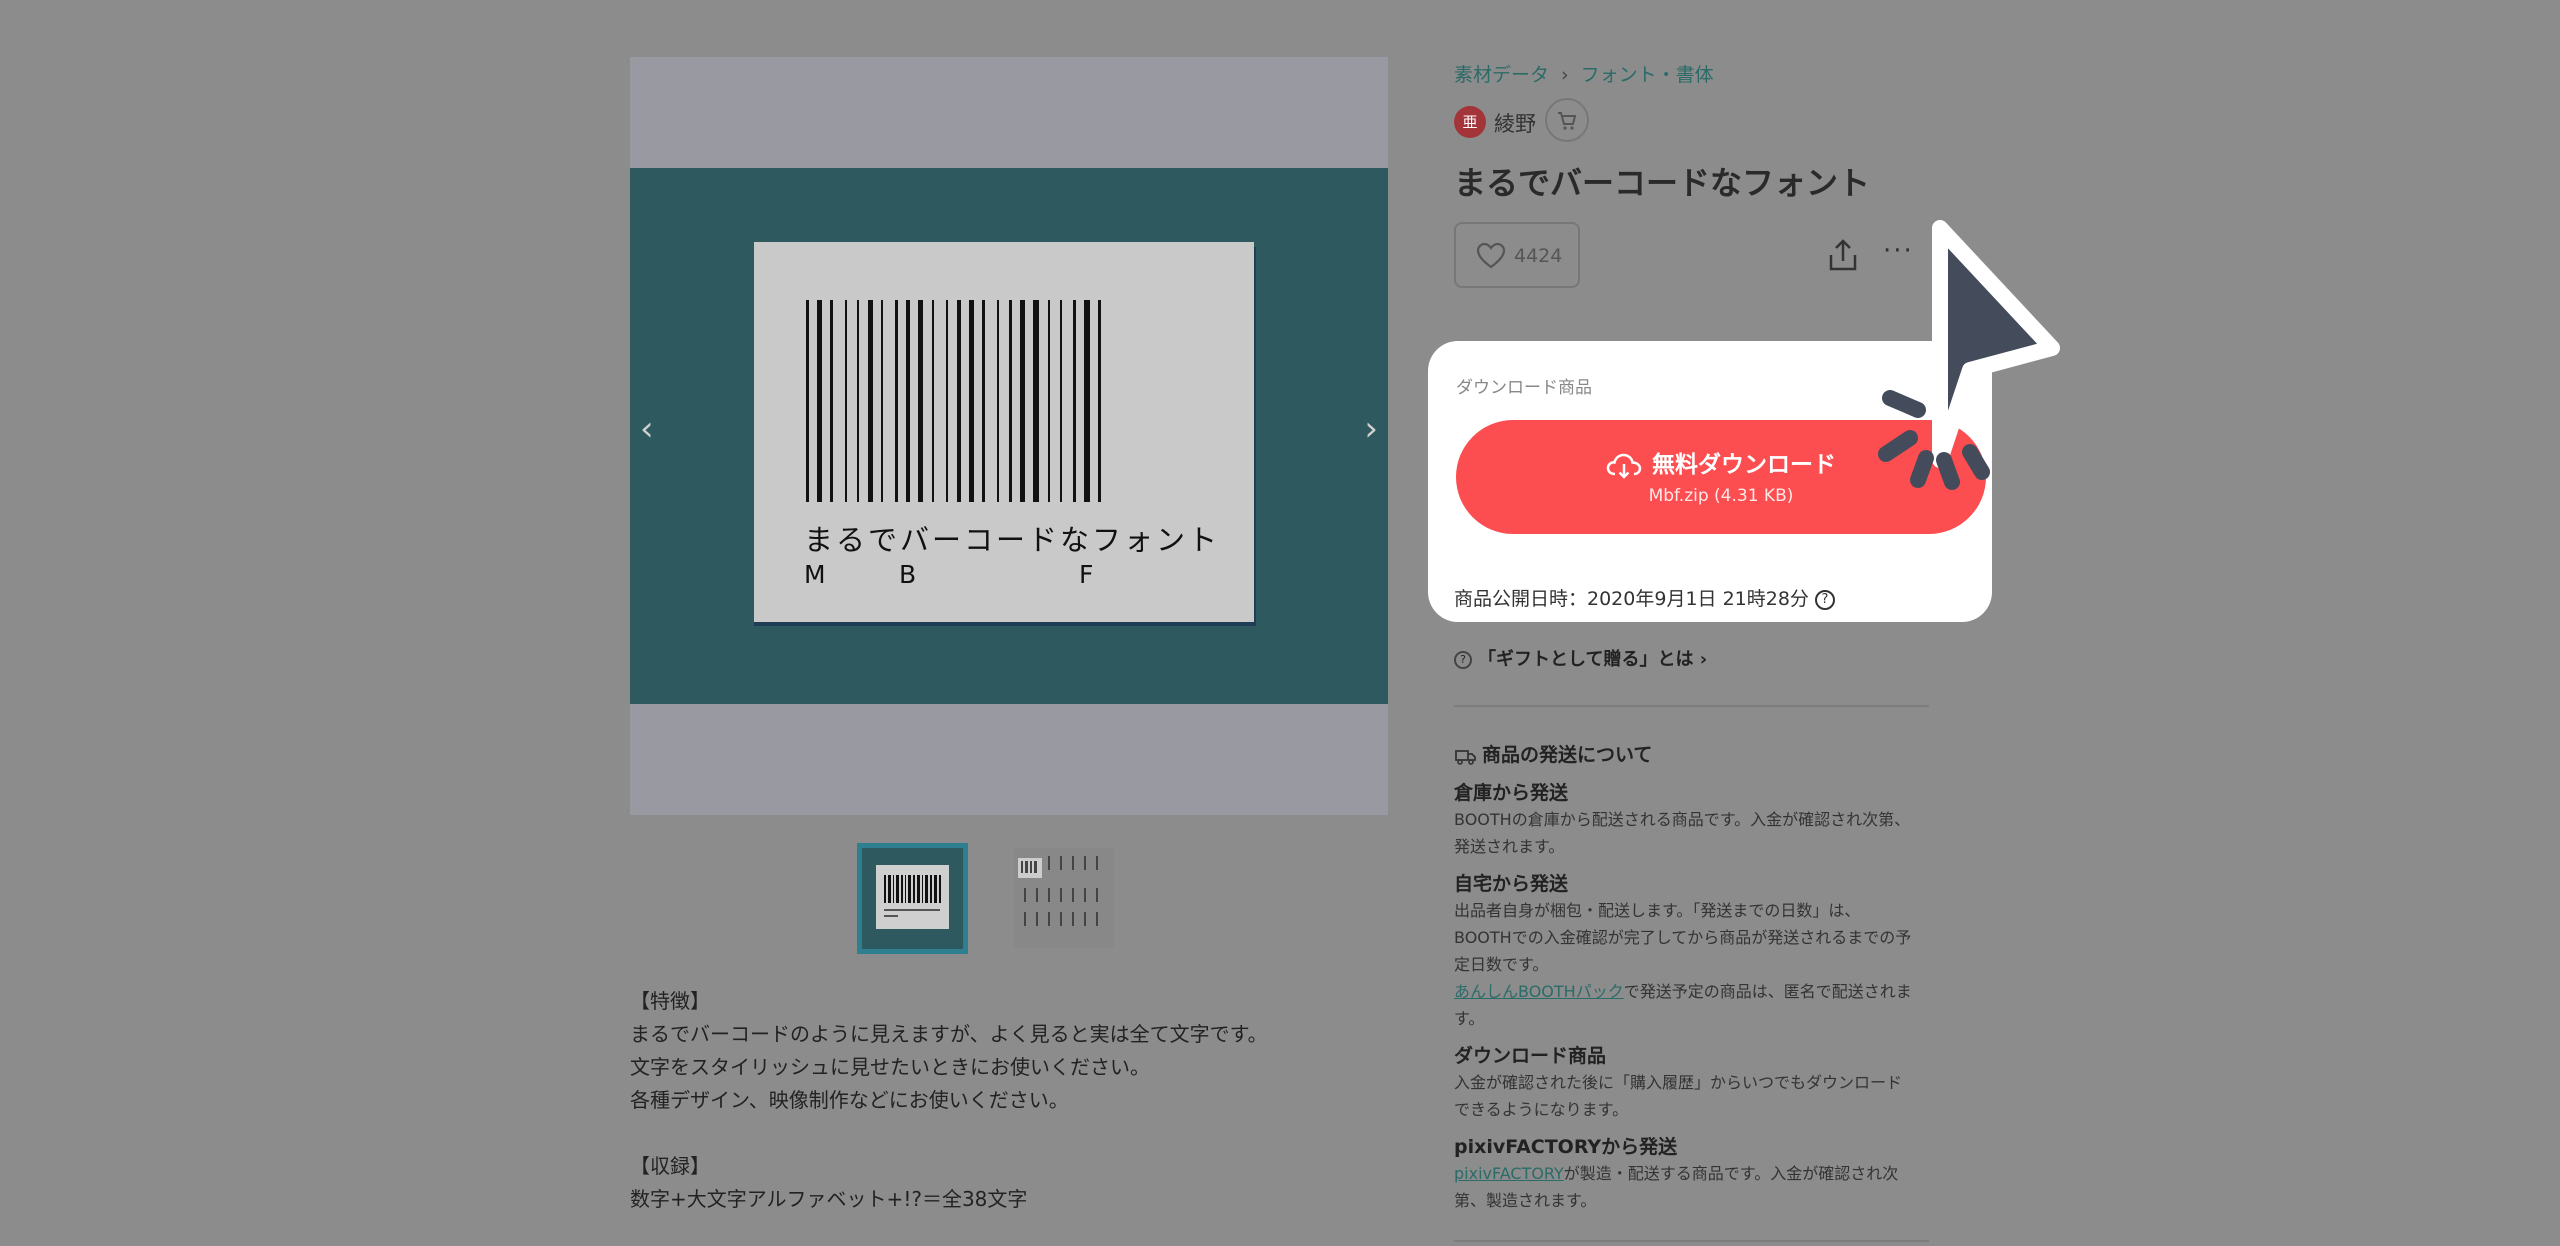 Image resolution: width=2560 pixels, height=1246 pixels. I want to click on shipping-text-line: できるようになります。, so click(1541, 1109).